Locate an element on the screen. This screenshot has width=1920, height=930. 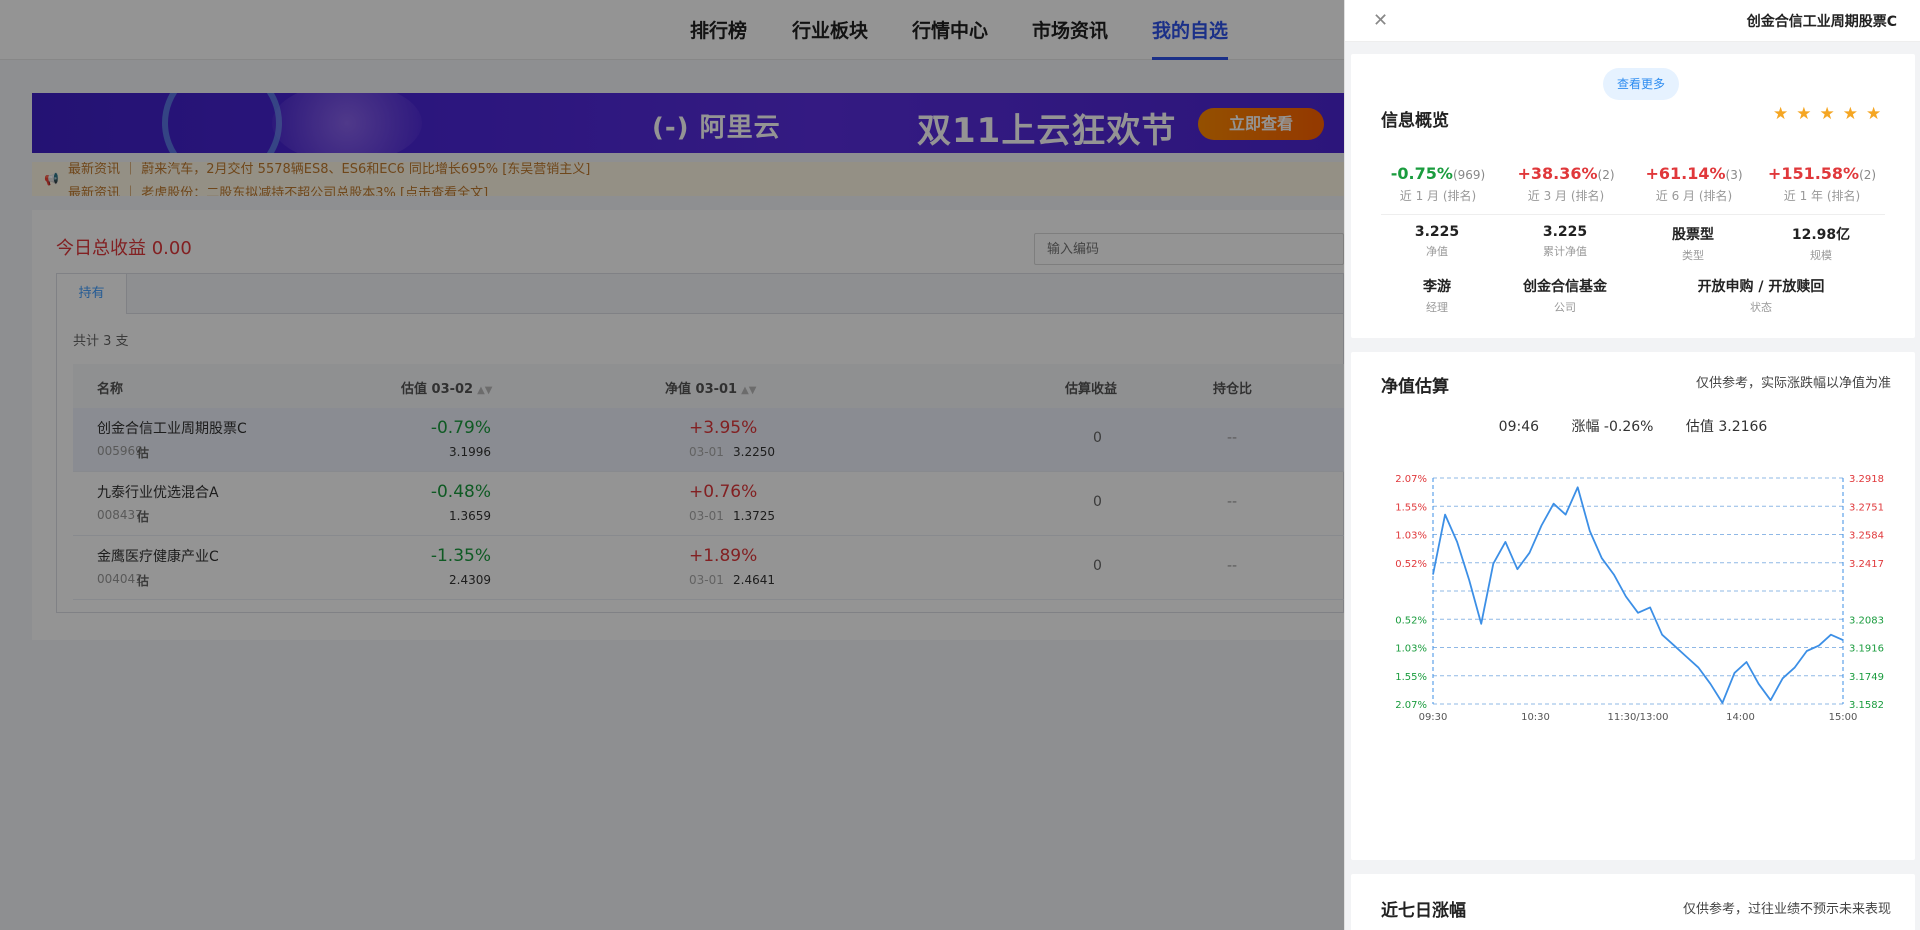
close-icon: ✕ is located at coordinates (1380, 20).